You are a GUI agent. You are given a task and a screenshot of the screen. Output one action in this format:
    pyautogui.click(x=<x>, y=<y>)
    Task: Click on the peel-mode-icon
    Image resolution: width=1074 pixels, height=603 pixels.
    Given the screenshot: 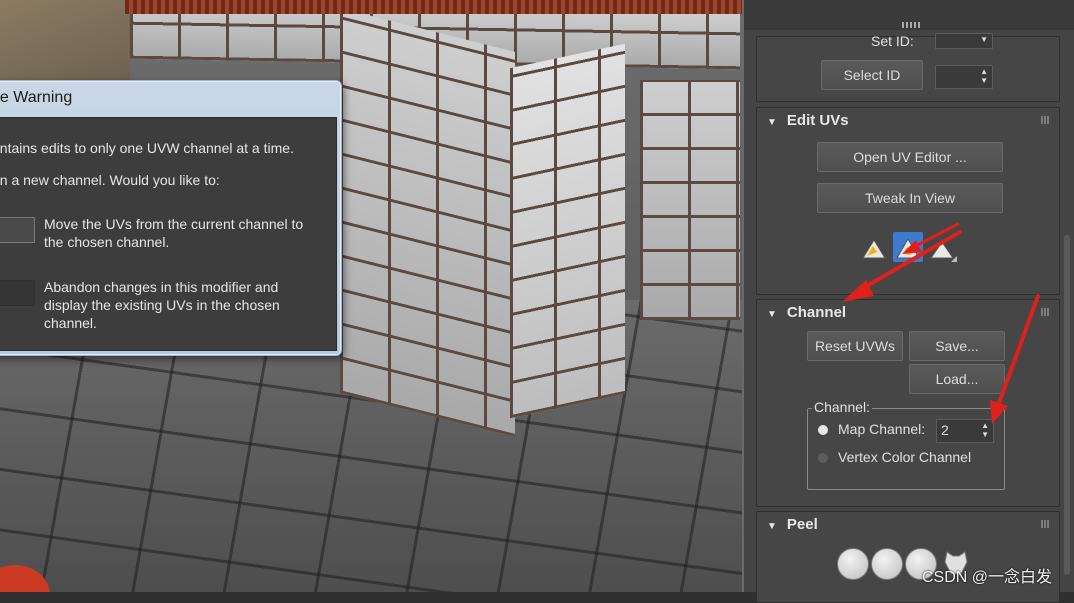 What is the action you would take?
    pyautogui.click(x=887, y=564)
    